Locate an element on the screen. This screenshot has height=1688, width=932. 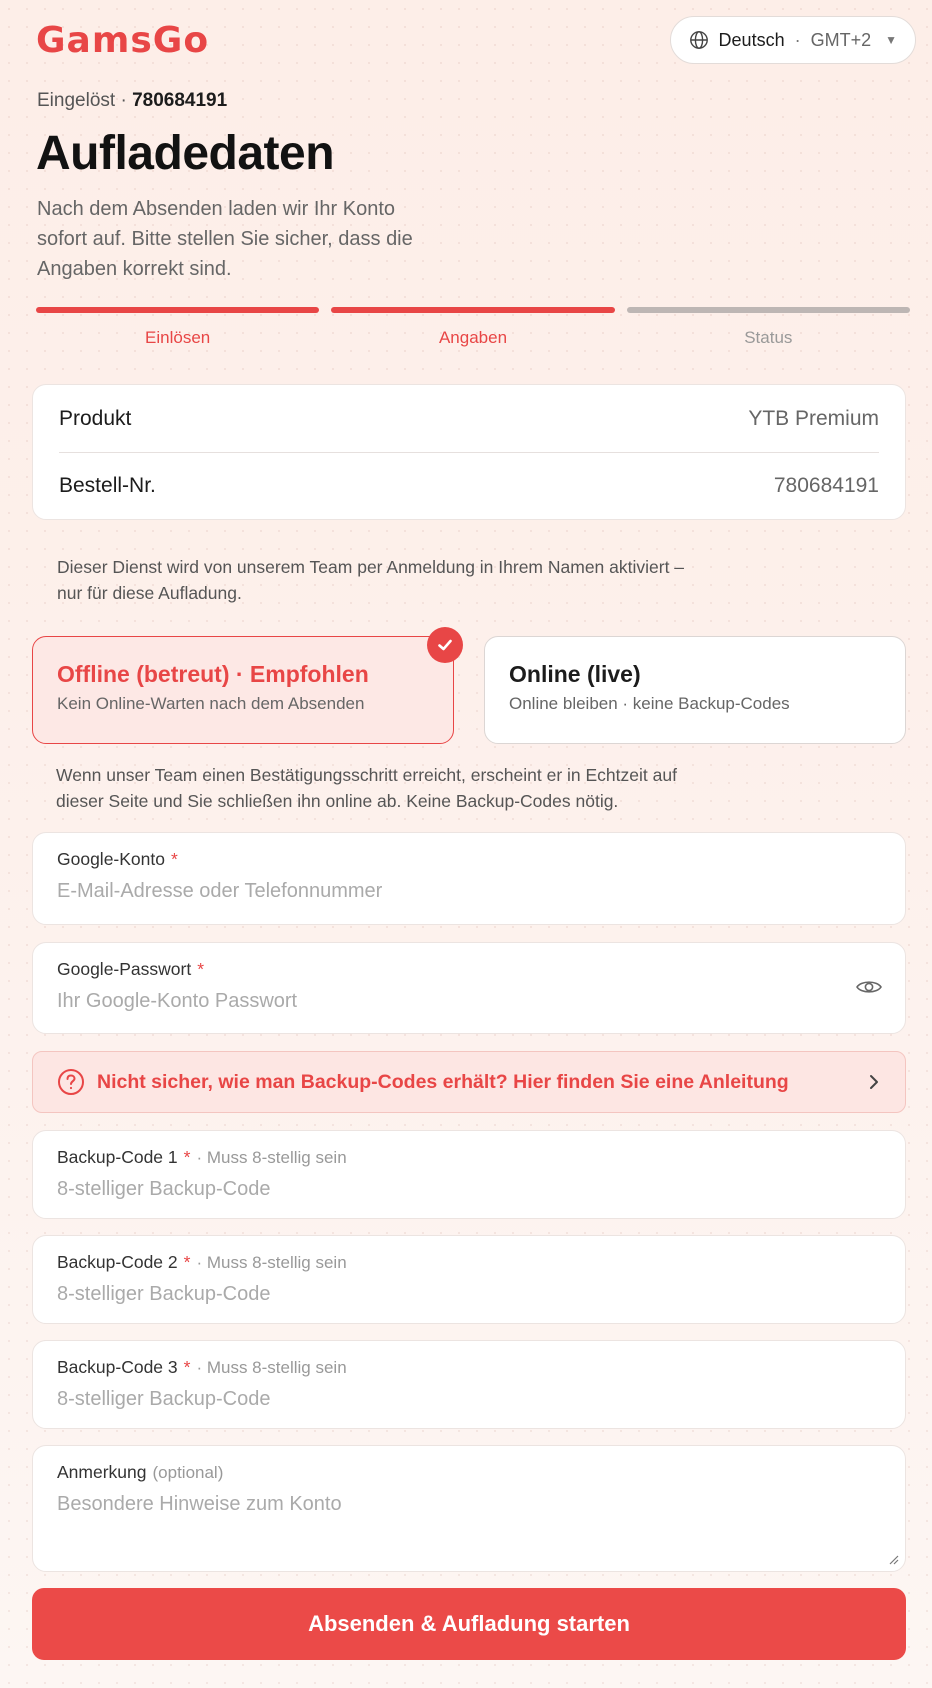
info-row-product: Produkt YTB Premium is located at coordinates (469, 418).